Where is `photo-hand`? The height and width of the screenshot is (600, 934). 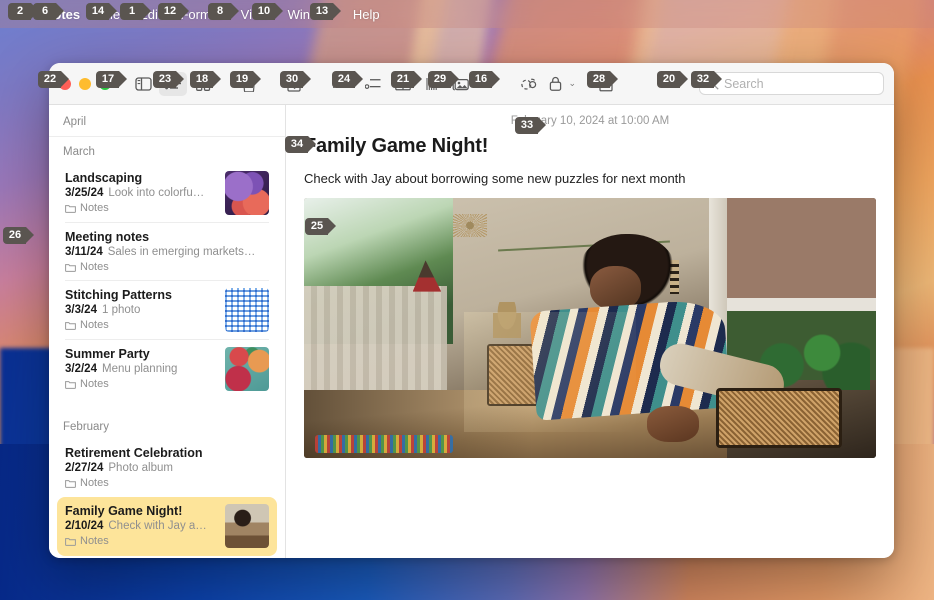
photo-hand is located at coordinates (673, 424).